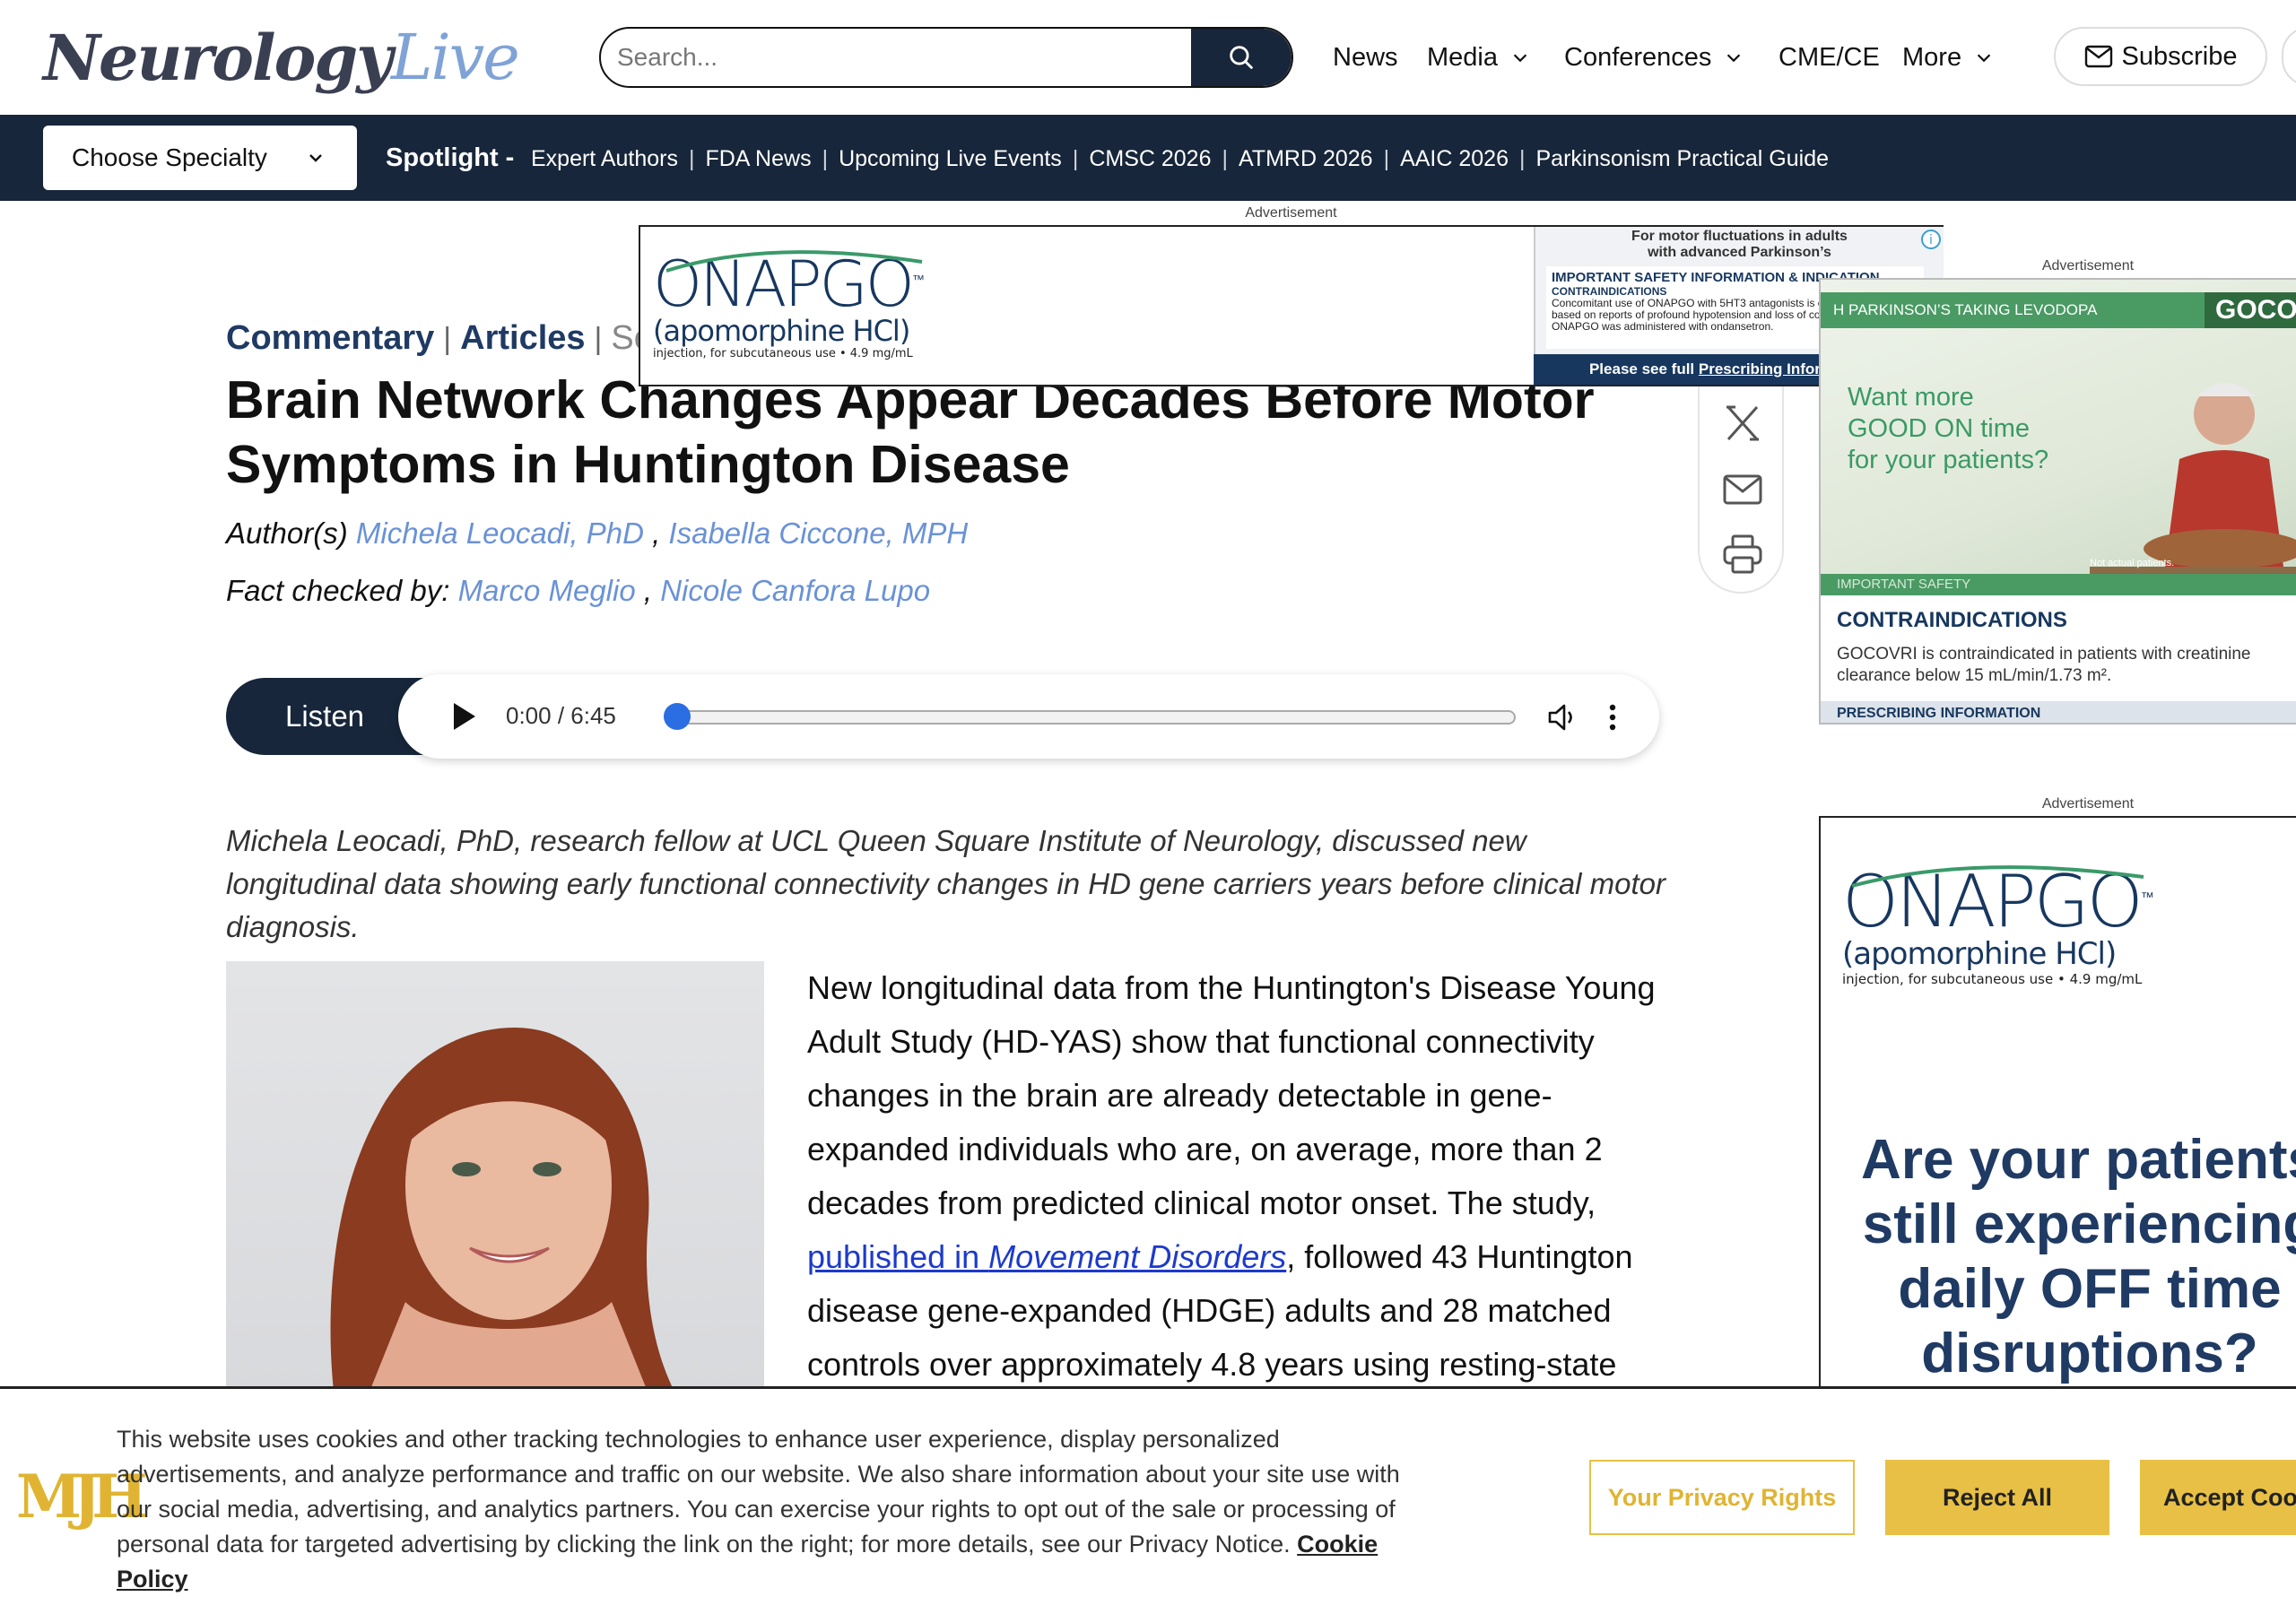 This screenshot has height=1614, width=2296. What do you see at coordinates (2088, 265) in the screenshot?
I see `right-ad-1-label: Advertisement` at bounding box center [2088, 265].